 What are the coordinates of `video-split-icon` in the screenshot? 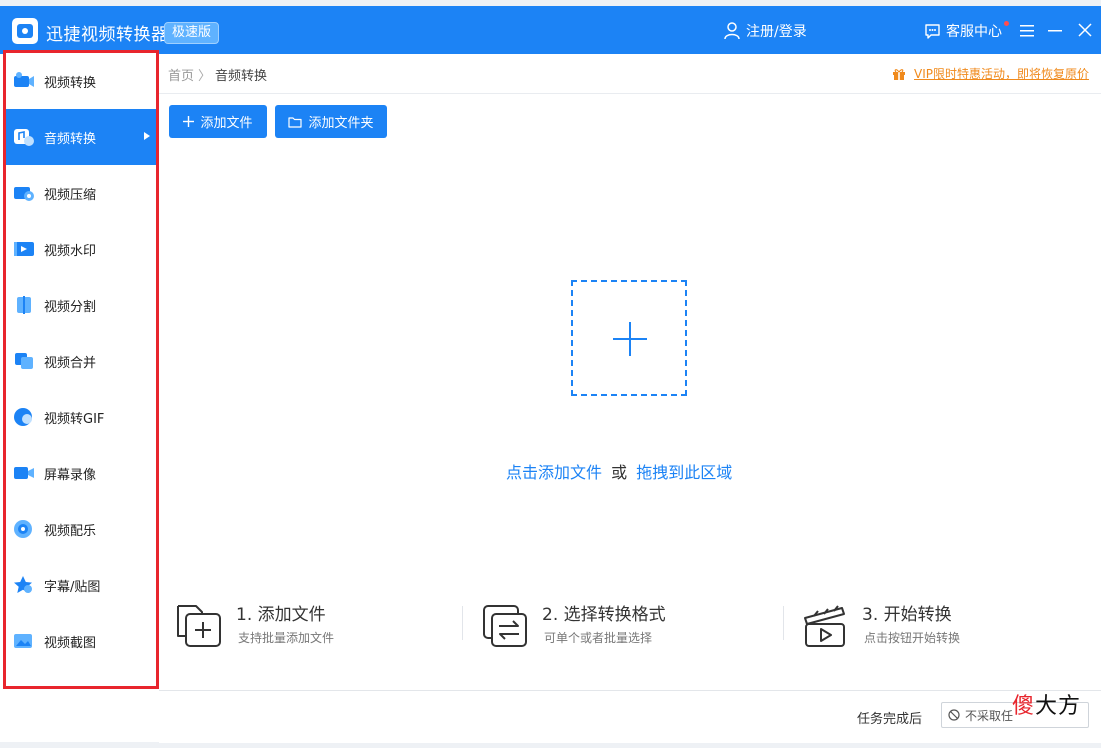 It's located at (24, 305).